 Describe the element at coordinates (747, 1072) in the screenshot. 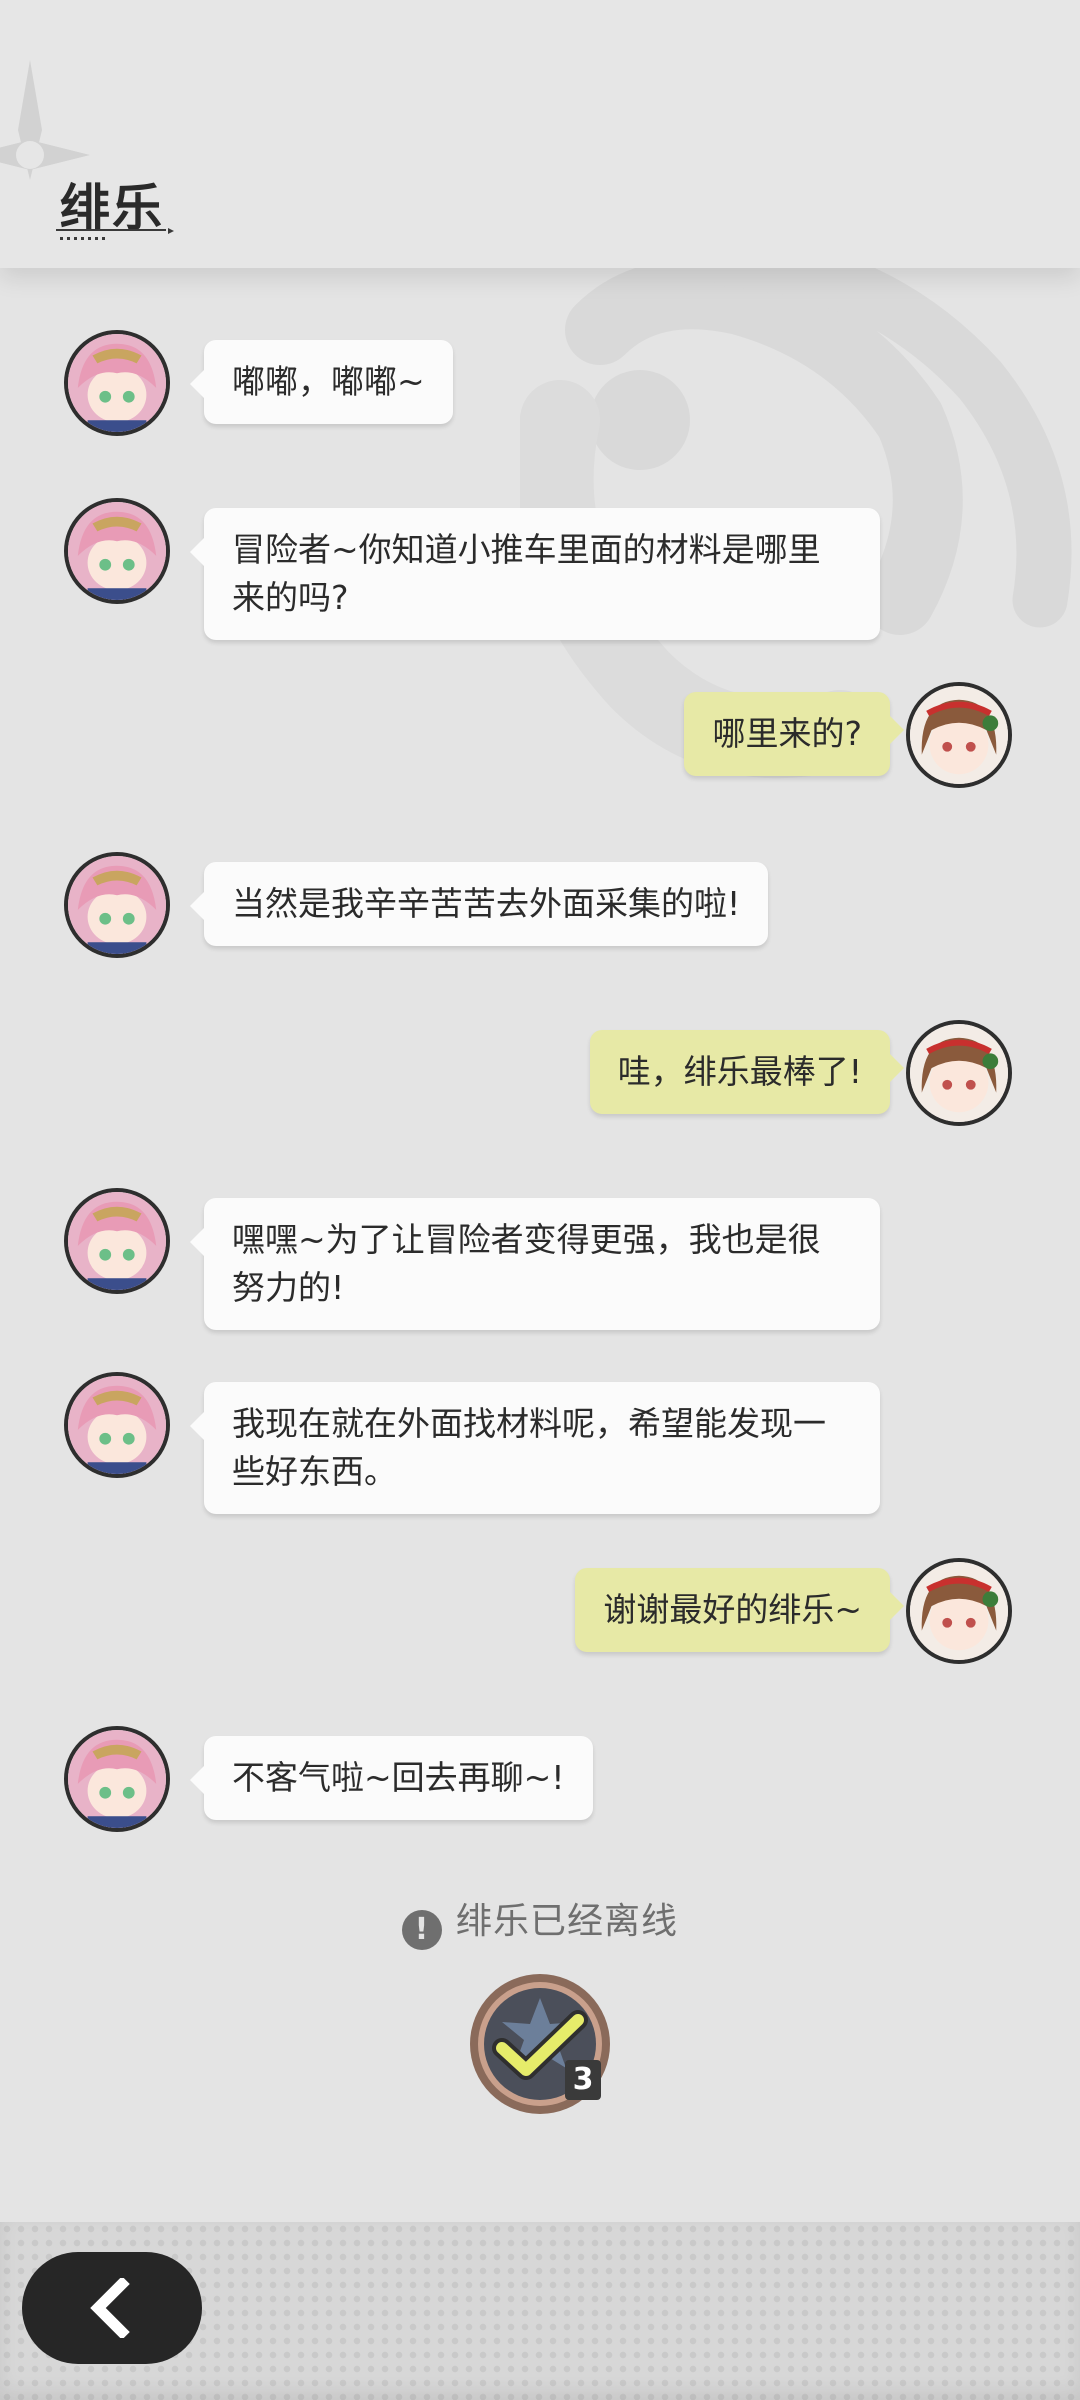

I see `player-message-bubble: 哇，绯乐最棒了!` at that location.